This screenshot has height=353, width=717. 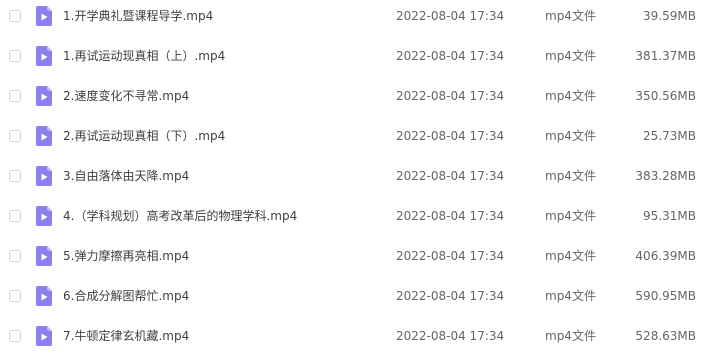 I want to click on file-size: 39.59MB, so click(x=669, y=16).